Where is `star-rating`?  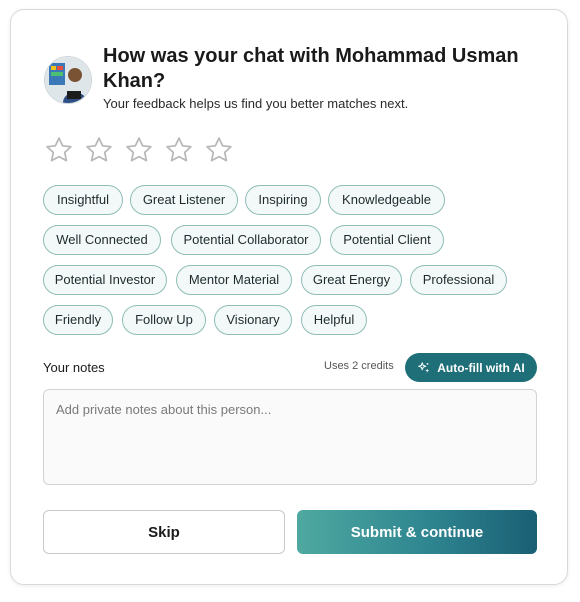
star-rating is located at coordinates (144, 150).